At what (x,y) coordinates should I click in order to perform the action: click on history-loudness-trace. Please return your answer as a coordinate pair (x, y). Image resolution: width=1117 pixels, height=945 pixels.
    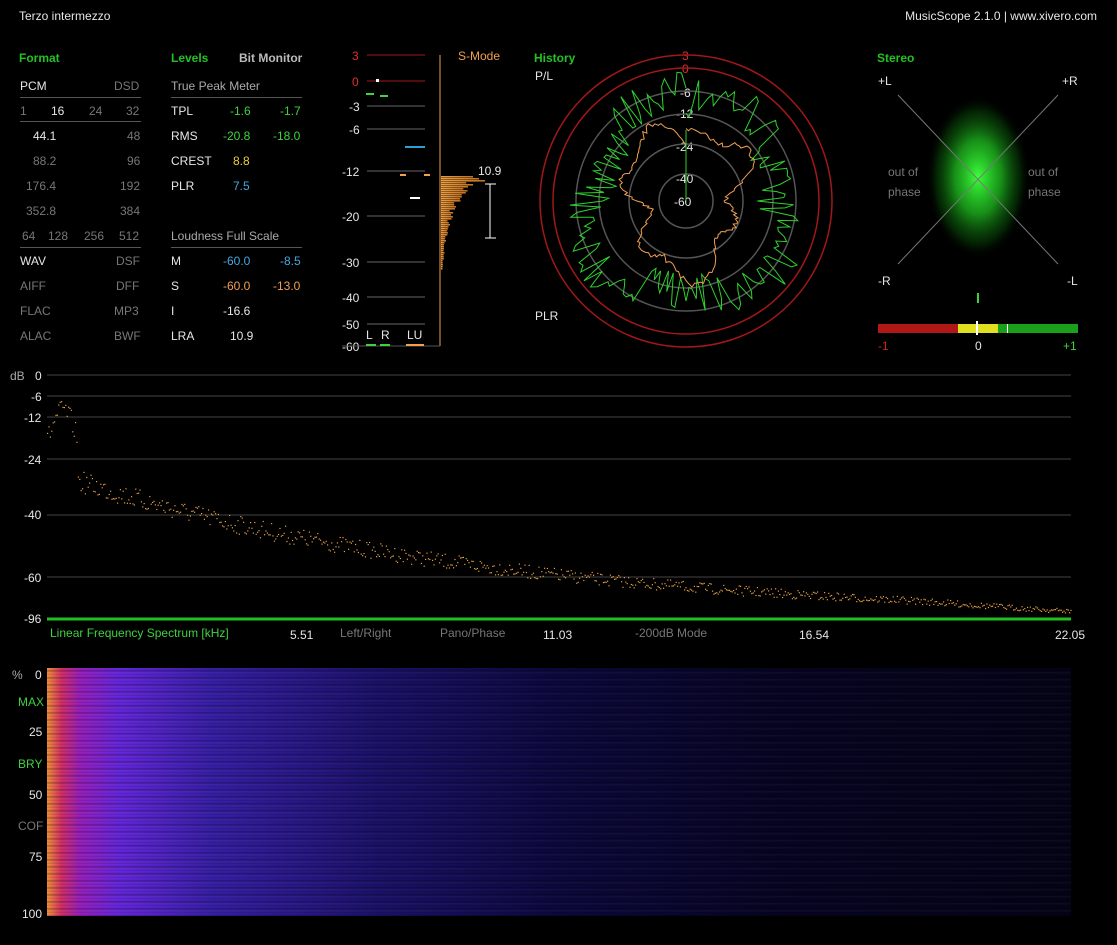
    Looking at the image, I should click on (686, 205).